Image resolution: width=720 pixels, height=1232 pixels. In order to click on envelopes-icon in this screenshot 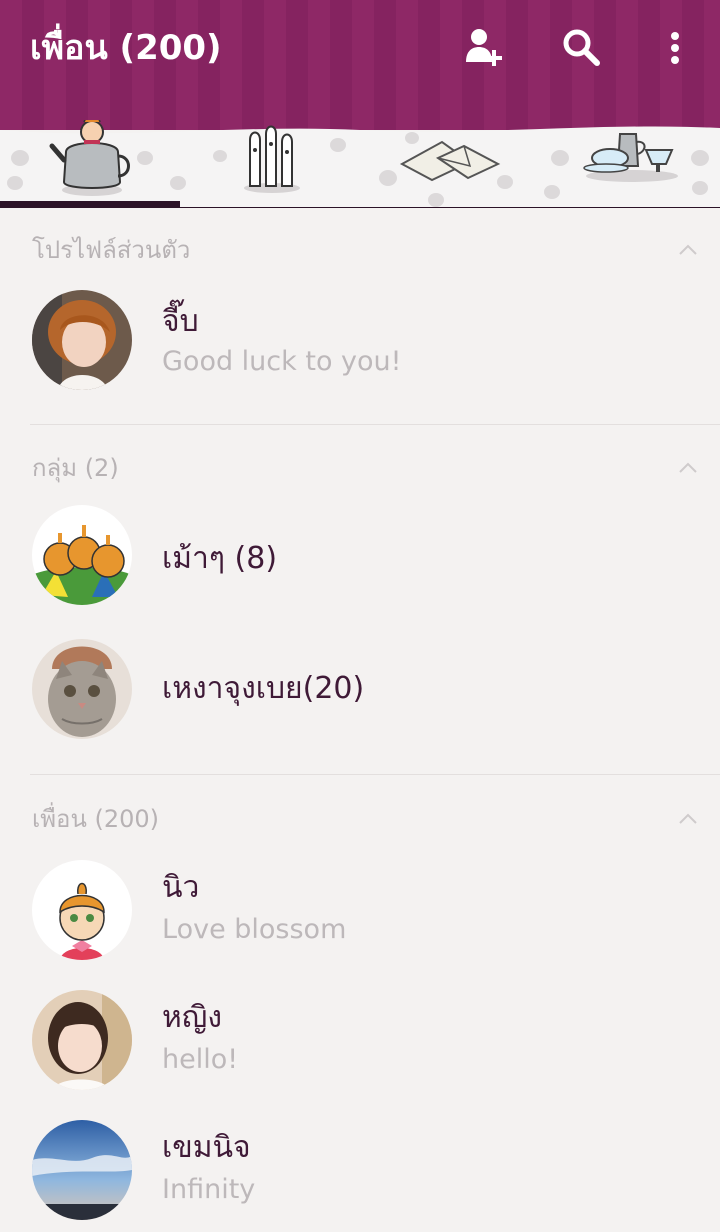, I will do `click(450, 161)`.